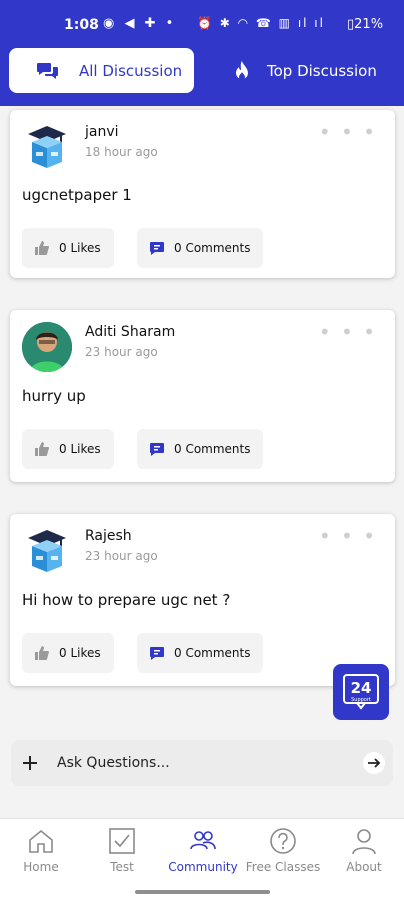  Describe the element at coordinates (131, 70) in the screenshot. I see `tab-all-discussion-label: All Discussion` at that location.